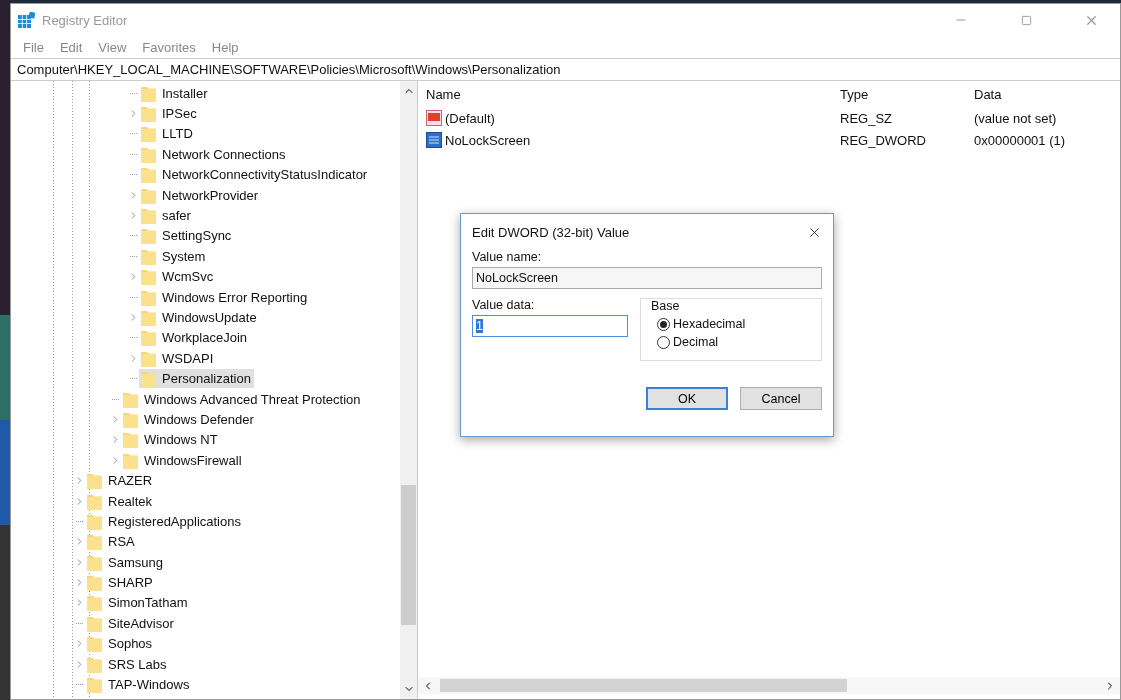 The width and height of the screenshot is (1121, 700). Describe the element at coordinates (175, 93) in the screenshot. I see `tree-item: Installer` at that location.